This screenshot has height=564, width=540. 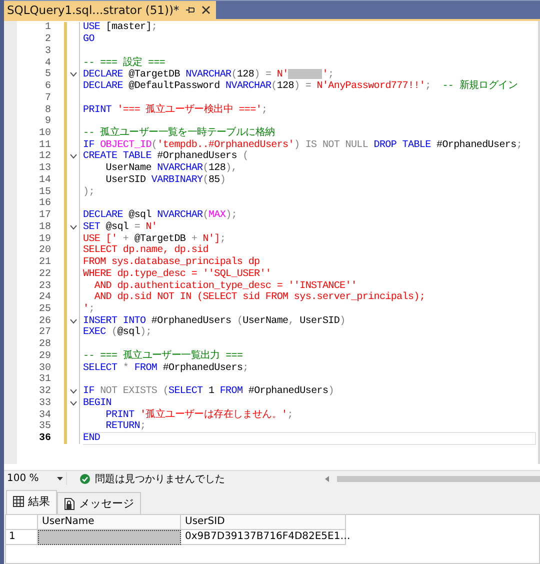 What do you see at coordinates (44, 168) in the screenshot?
I see `line-number: 13` at bounding box center [44, 168].